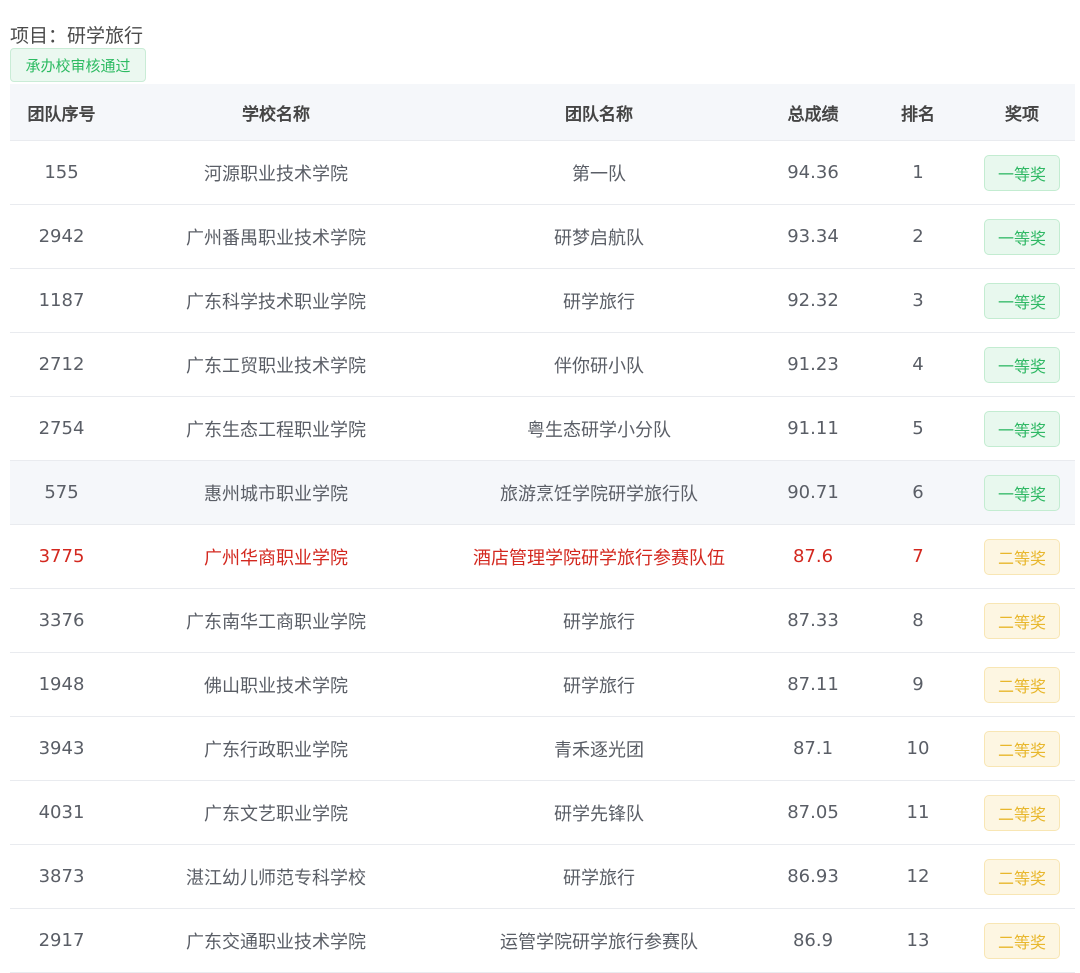  Describe the element at coordinates (542, 876) in the screenshot. I see `table-row: 3873 湛江幼儿师范专科学校 研学旅行 86.93 12 二等奖` at that location.